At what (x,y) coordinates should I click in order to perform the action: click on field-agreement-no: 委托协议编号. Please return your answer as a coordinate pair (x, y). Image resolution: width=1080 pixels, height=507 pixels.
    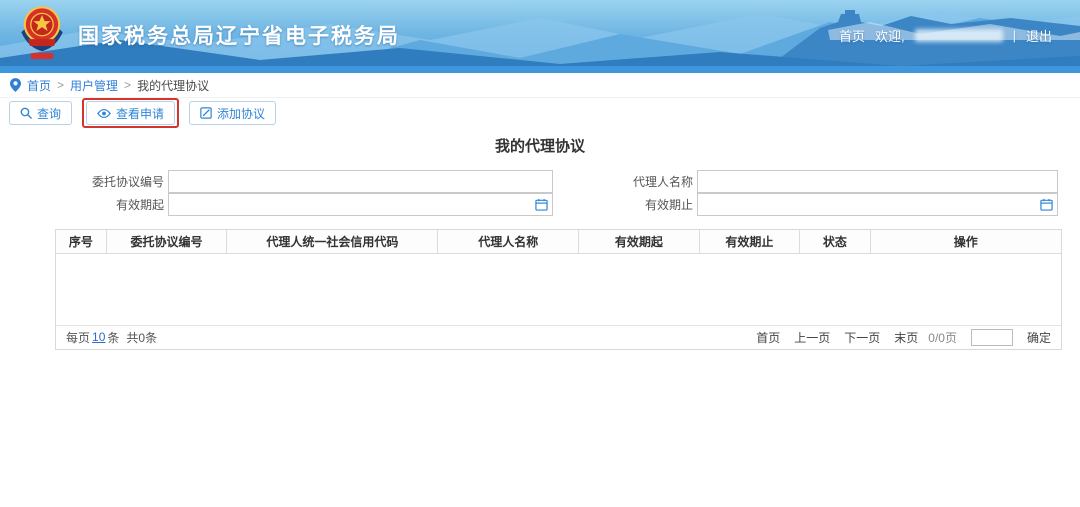
    Looking at the image, I should click on (276, 181).